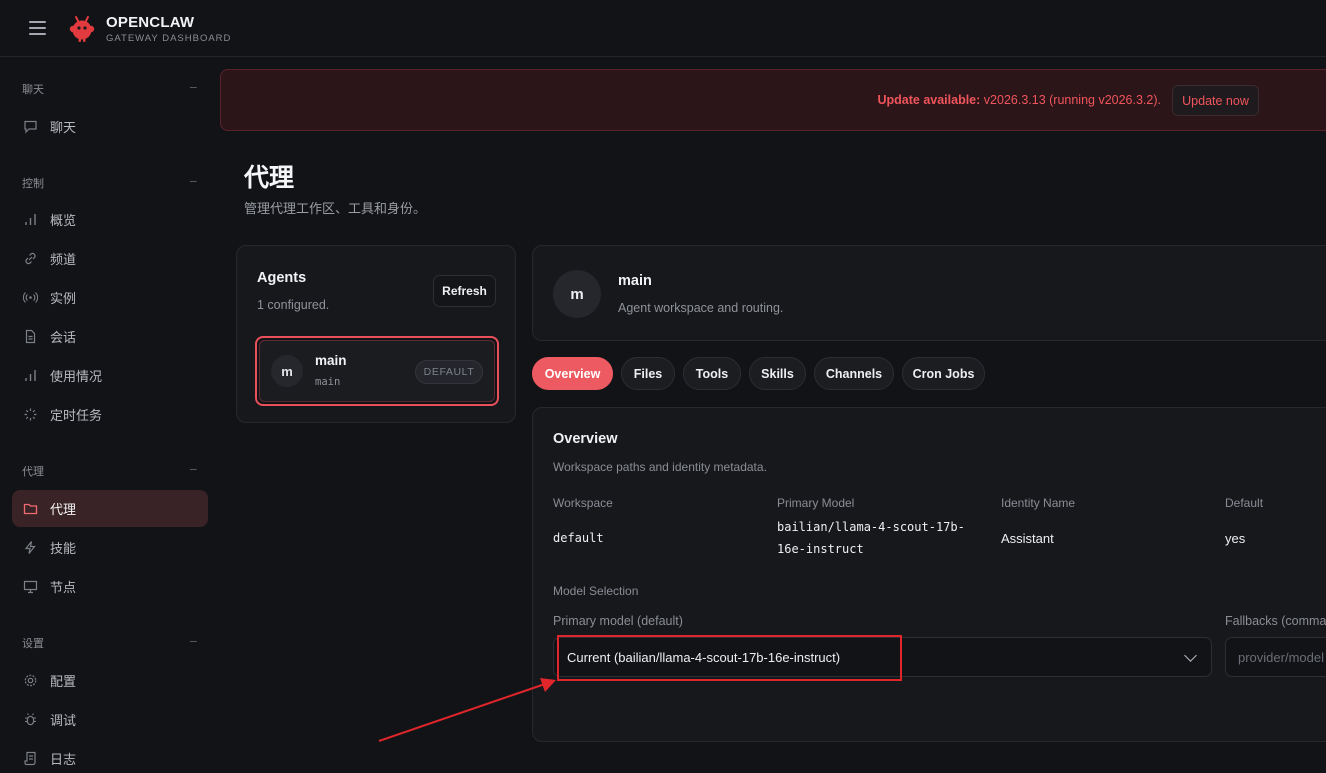 This screenshot has width=1326, height=773. I want to click on folder-icon, so click(30, 508).